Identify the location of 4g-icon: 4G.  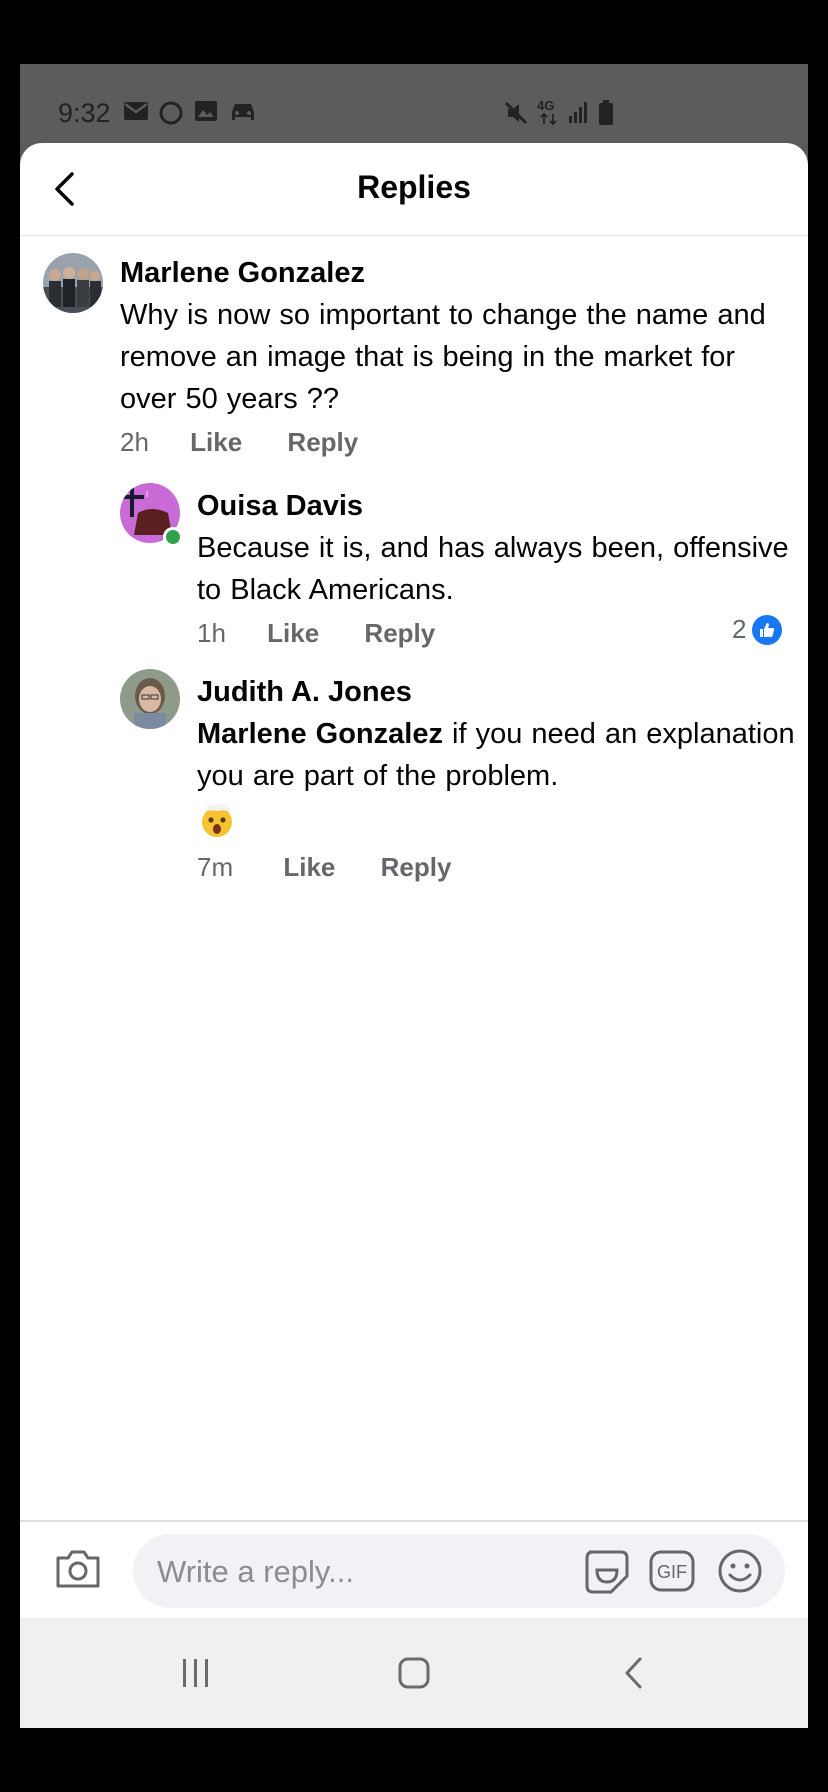
(550, 111).